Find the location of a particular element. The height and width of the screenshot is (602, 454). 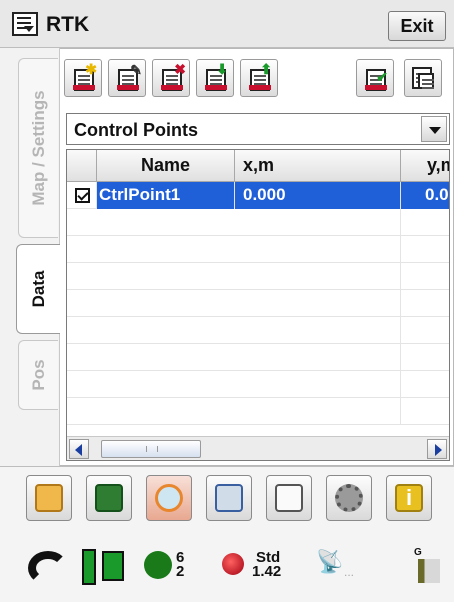

row-checkbox is located at coordinates (82, 195).